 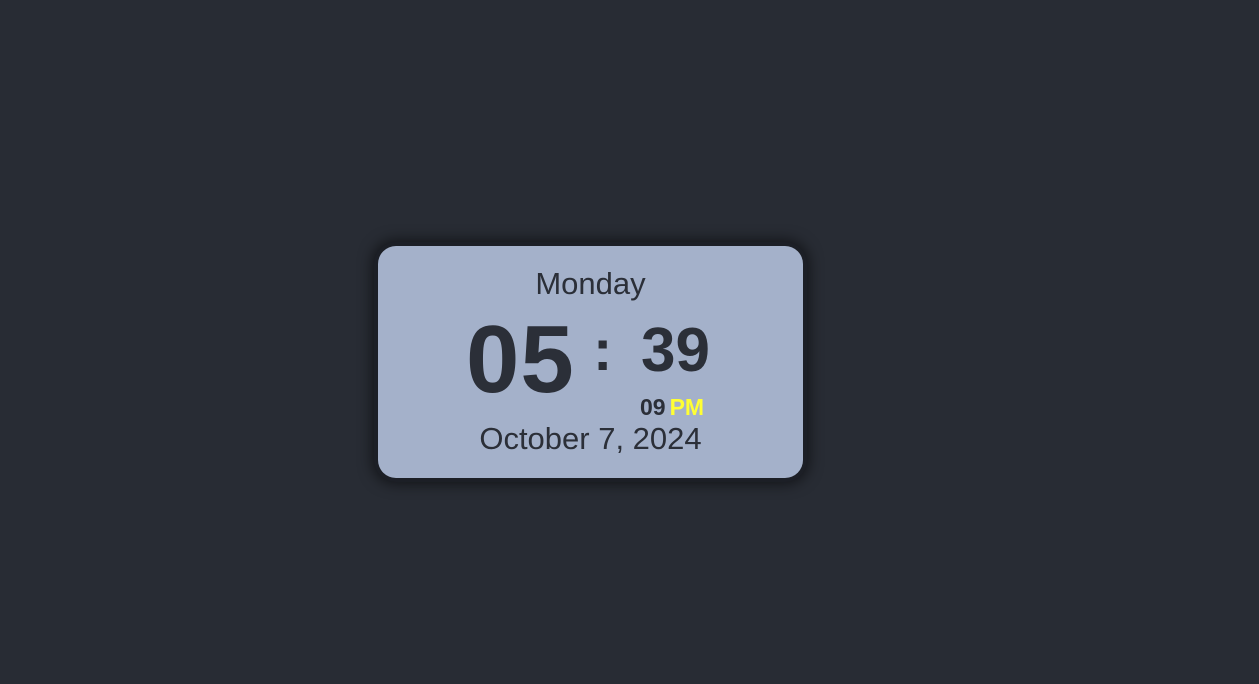 I want to click on seconds-display: 09, so click(x=653, y=407).